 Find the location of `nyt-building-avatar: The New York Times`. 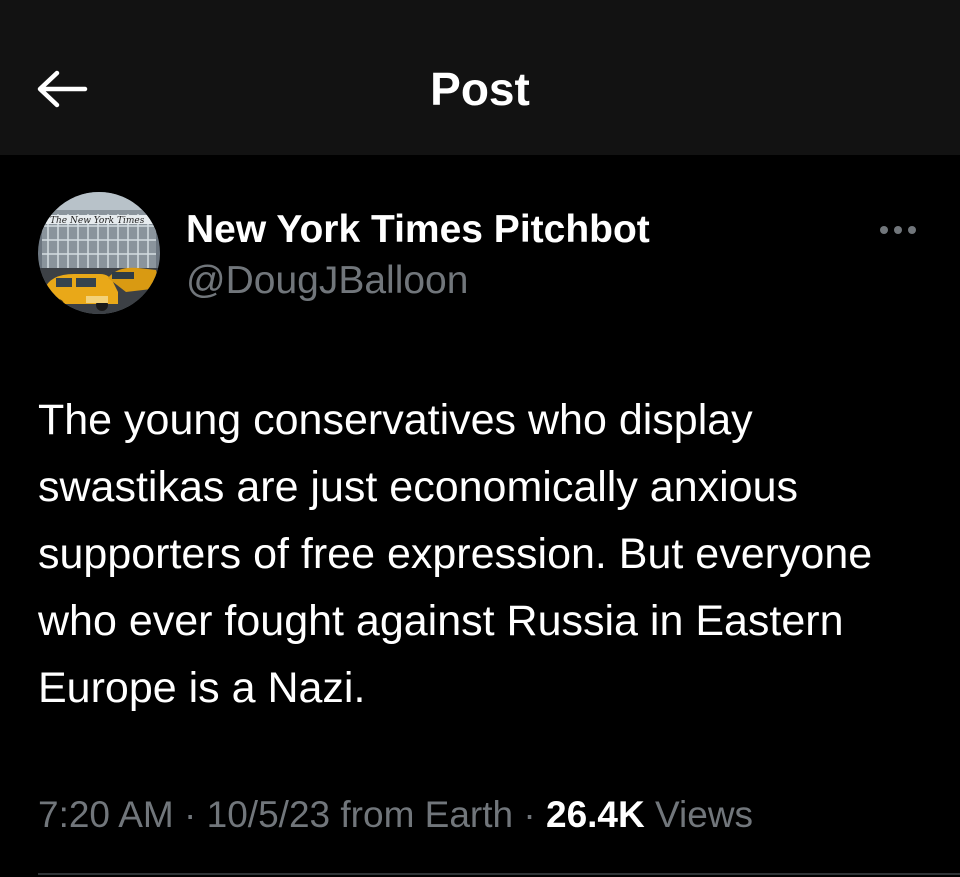

nyt-building-avatar: The New York Times is located at coordinates (99, 253).